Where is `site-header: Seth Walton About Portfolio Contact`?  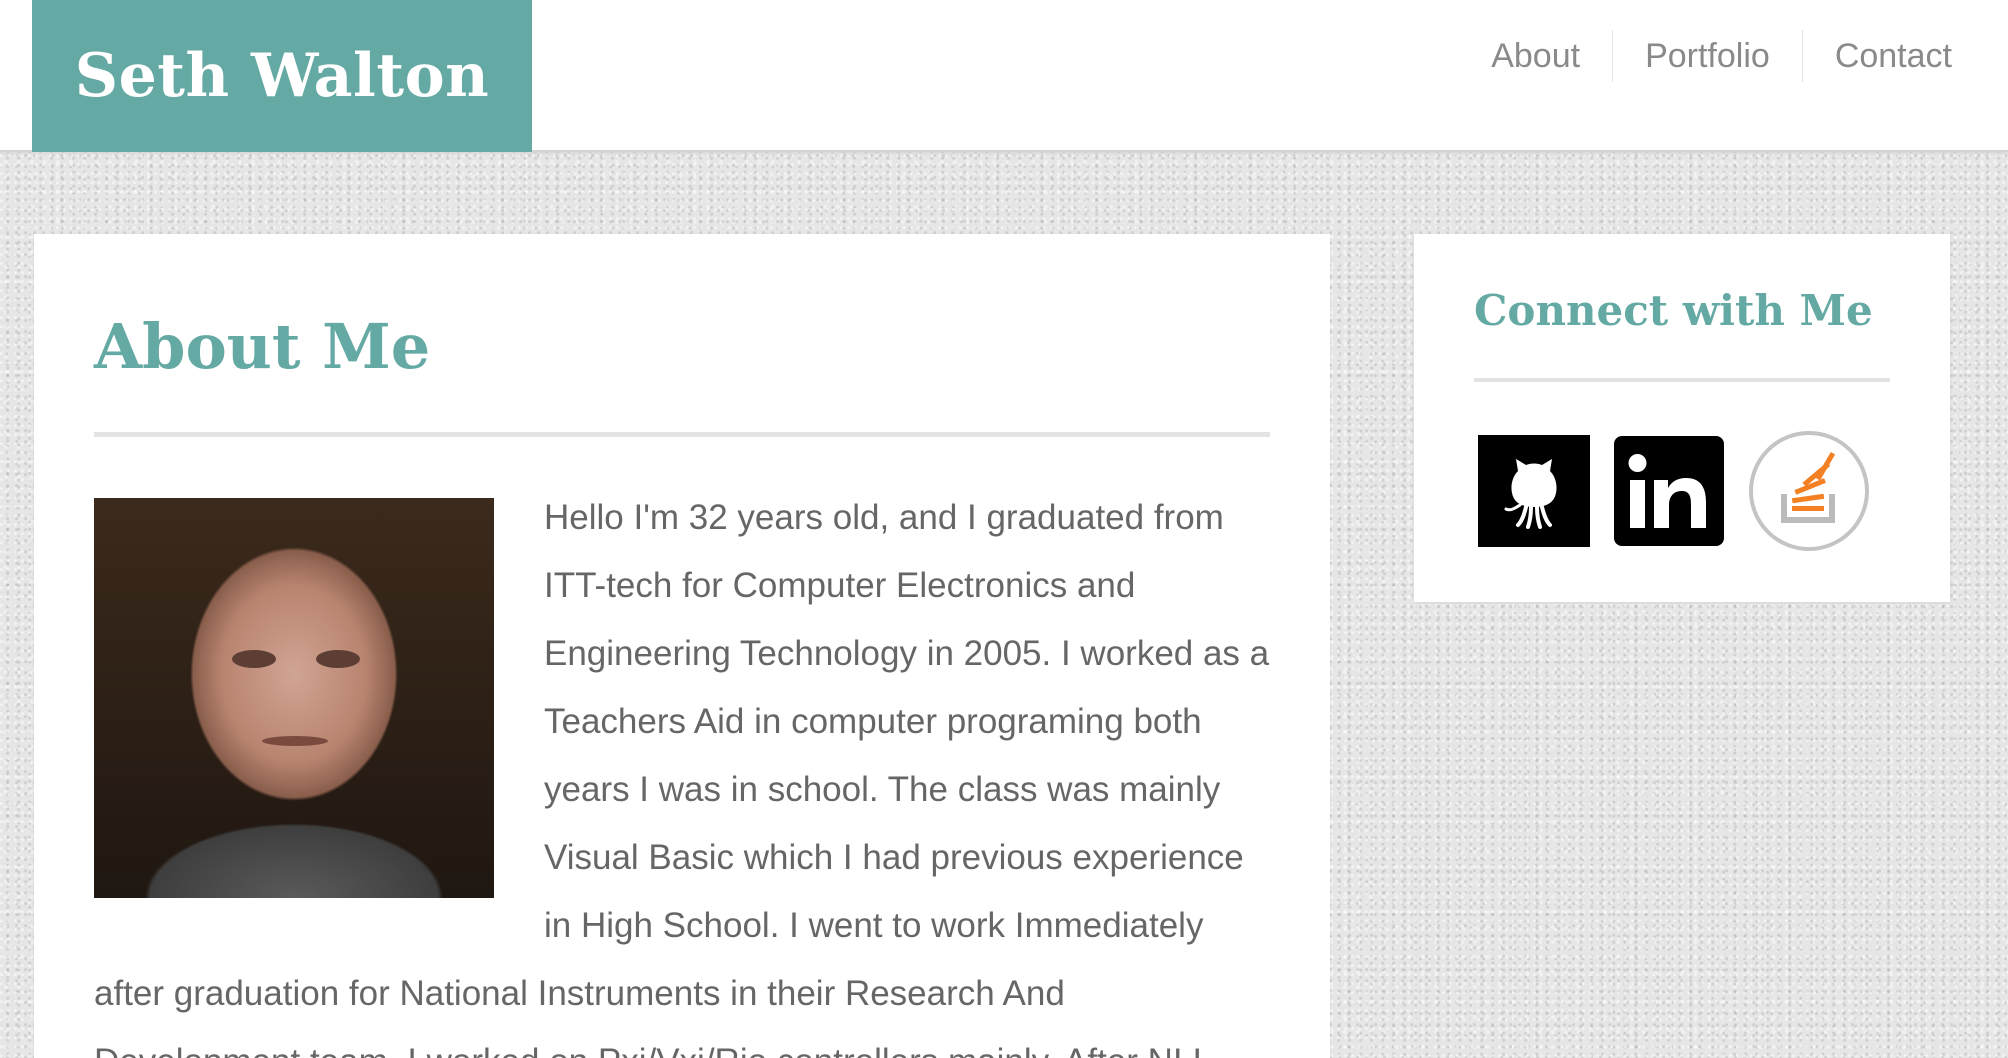 site-header: Seth Walton About Portfolio Contact is located at coordinates (1004, 76).